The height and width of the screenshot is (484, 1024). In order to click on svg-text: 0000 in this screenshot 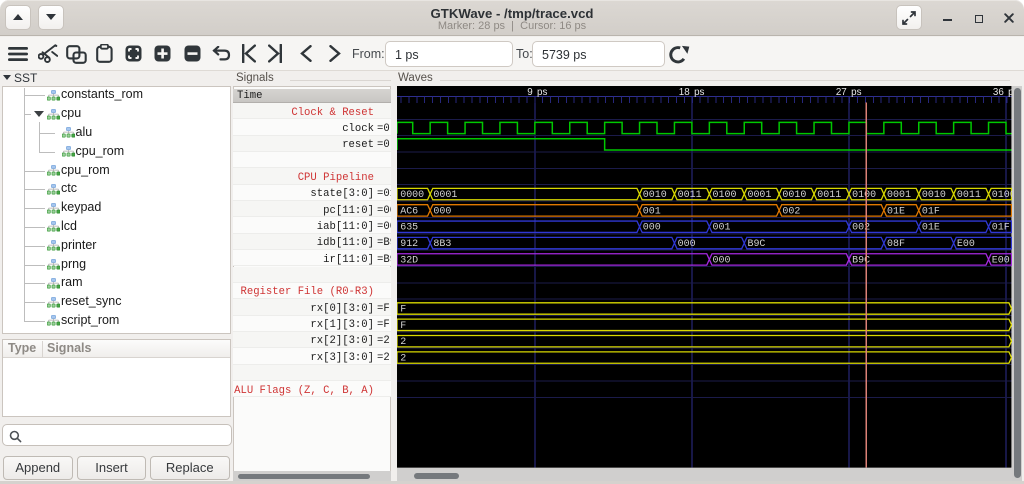, I will do `click(412, 194)`.